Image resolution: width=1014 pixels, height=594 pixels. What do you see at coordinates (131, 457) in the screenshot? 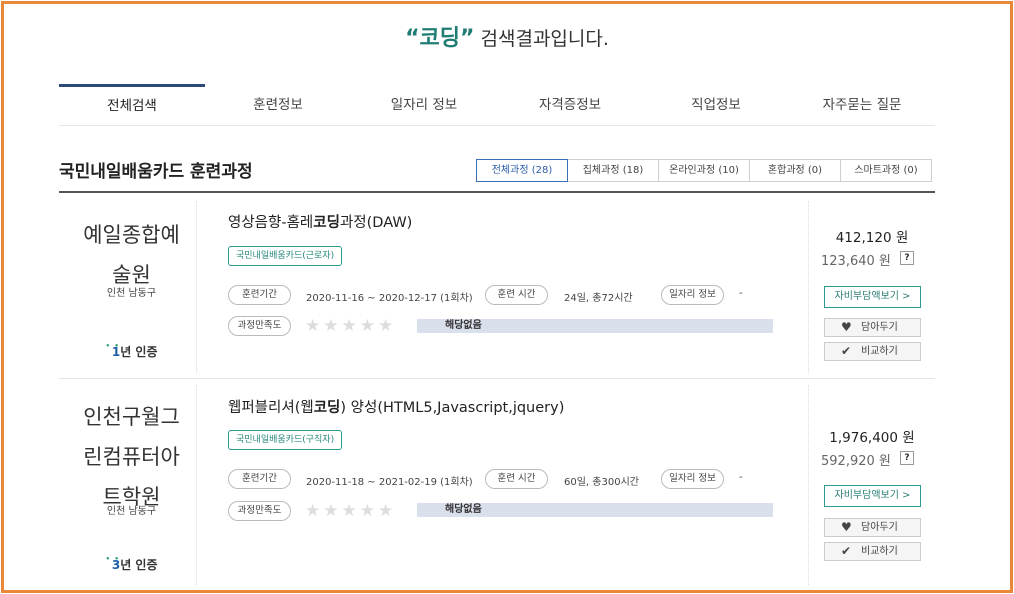
I see `institution-name: 인천구월그 린컴퓨터아 트학원` at bounding box center [131, 457].